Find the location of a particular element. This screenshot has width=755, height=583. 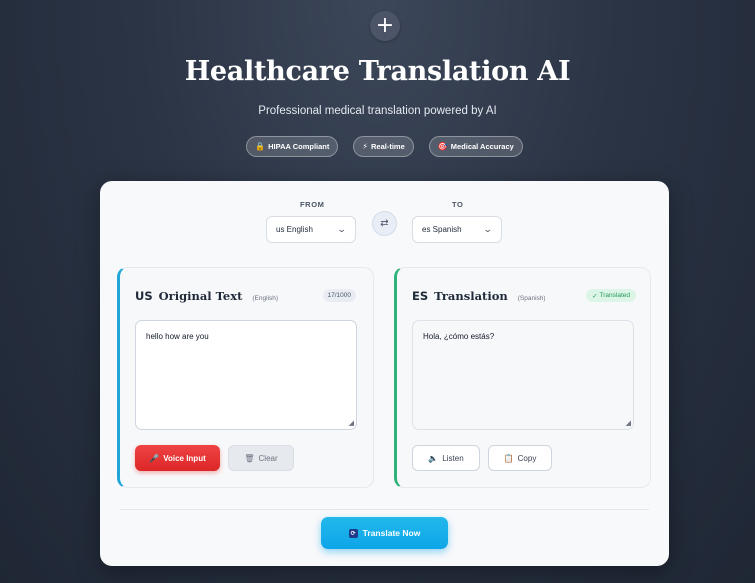

translation-panel-header: ES Translation (Spanish) is located at coordinates (479, 296).